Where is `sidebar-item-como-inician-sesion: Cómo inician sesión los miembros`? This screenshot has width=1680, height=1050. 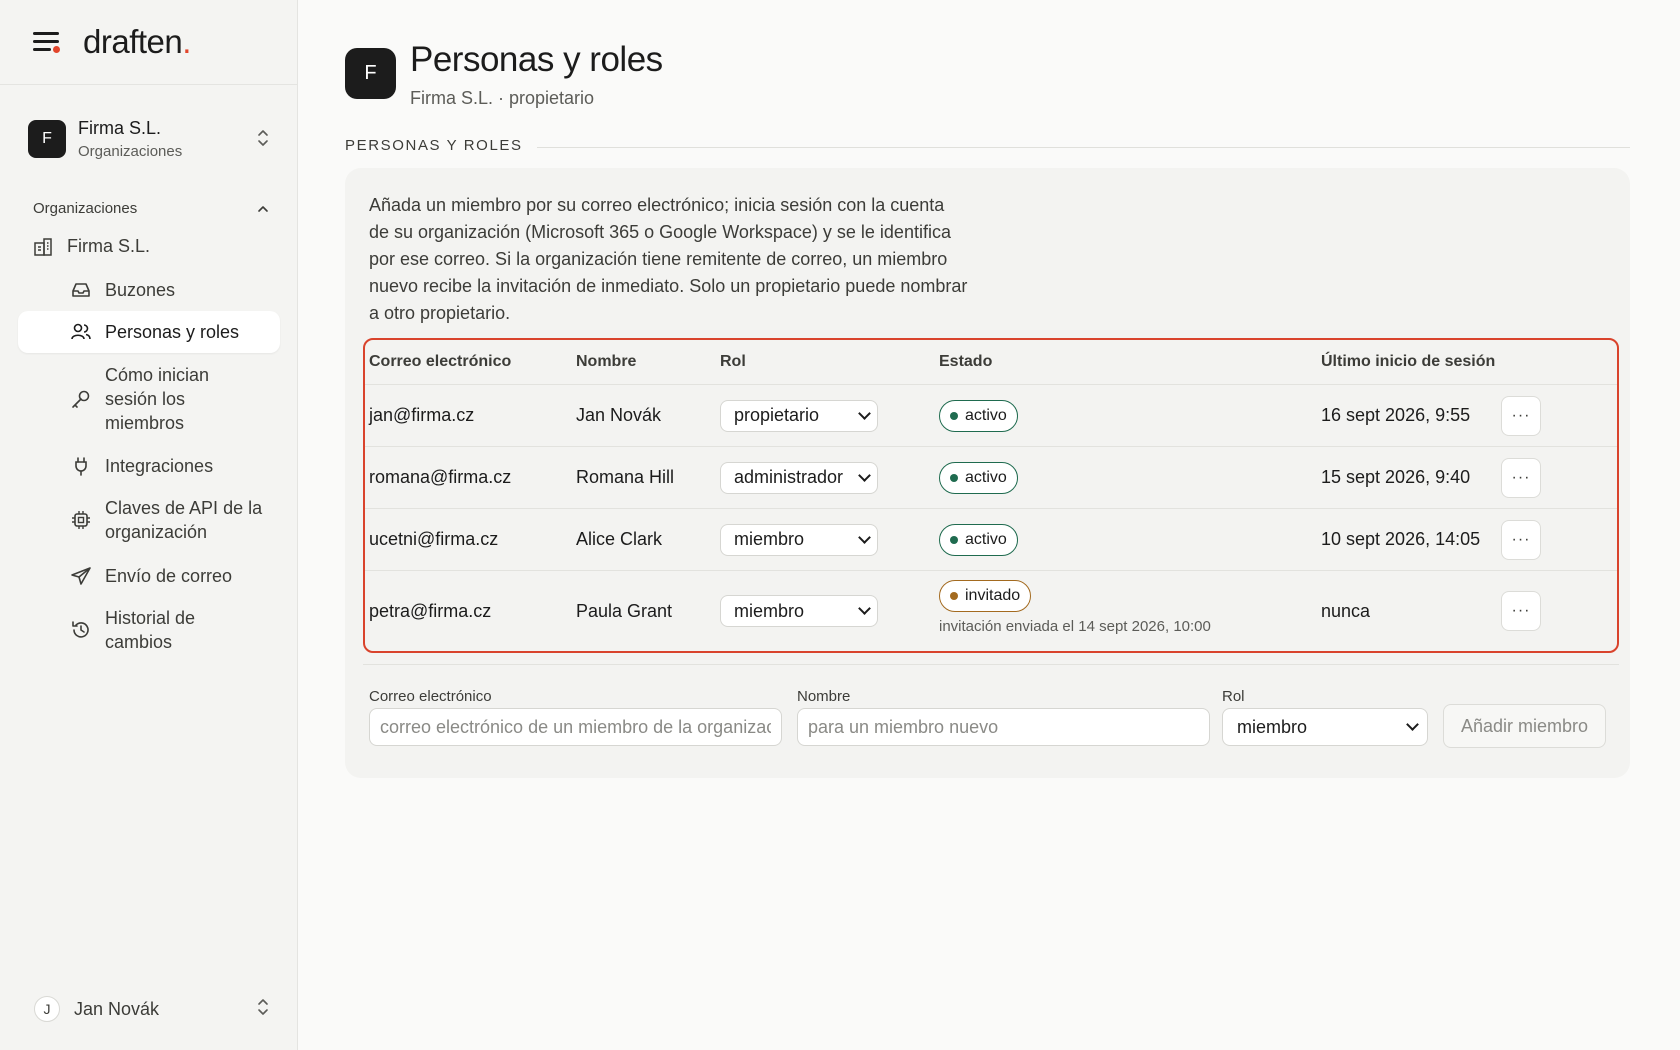 sidebar-item-como-inician-sesion: Cómo inician sesión los miembros is located at coordinates (149, 399).